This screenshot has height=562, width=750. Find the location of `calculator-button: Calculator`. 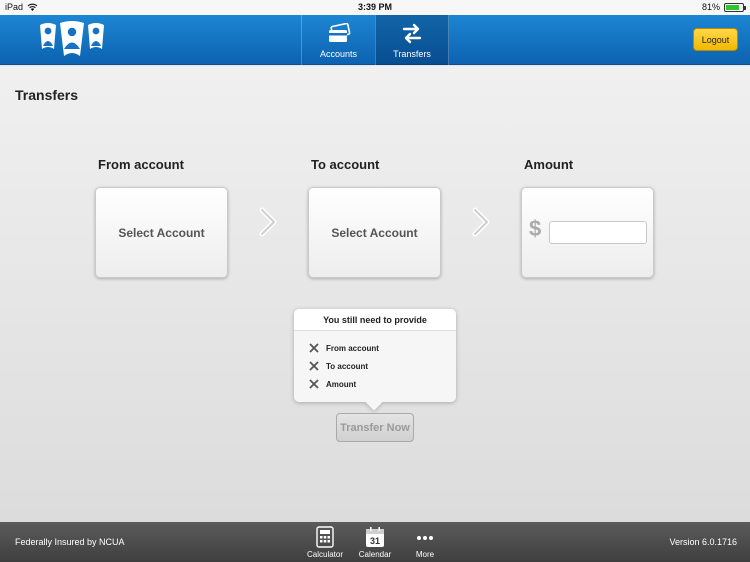

calculator-button: Calculator is located at coordinates (325, 542).